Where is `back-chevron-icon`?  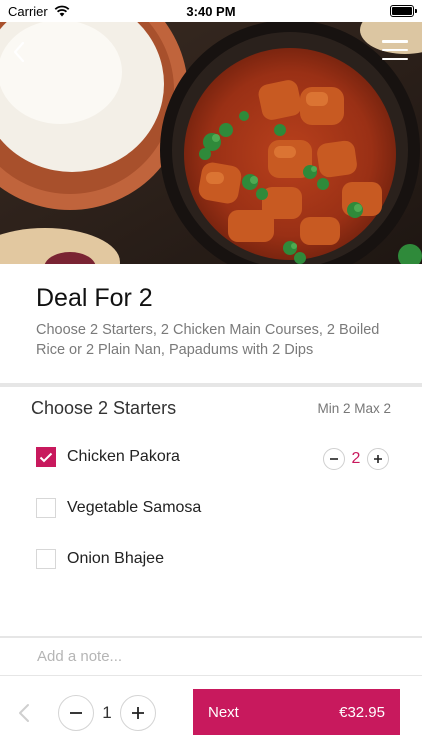
back-chevron-icon is located at coordinates (19, 52).